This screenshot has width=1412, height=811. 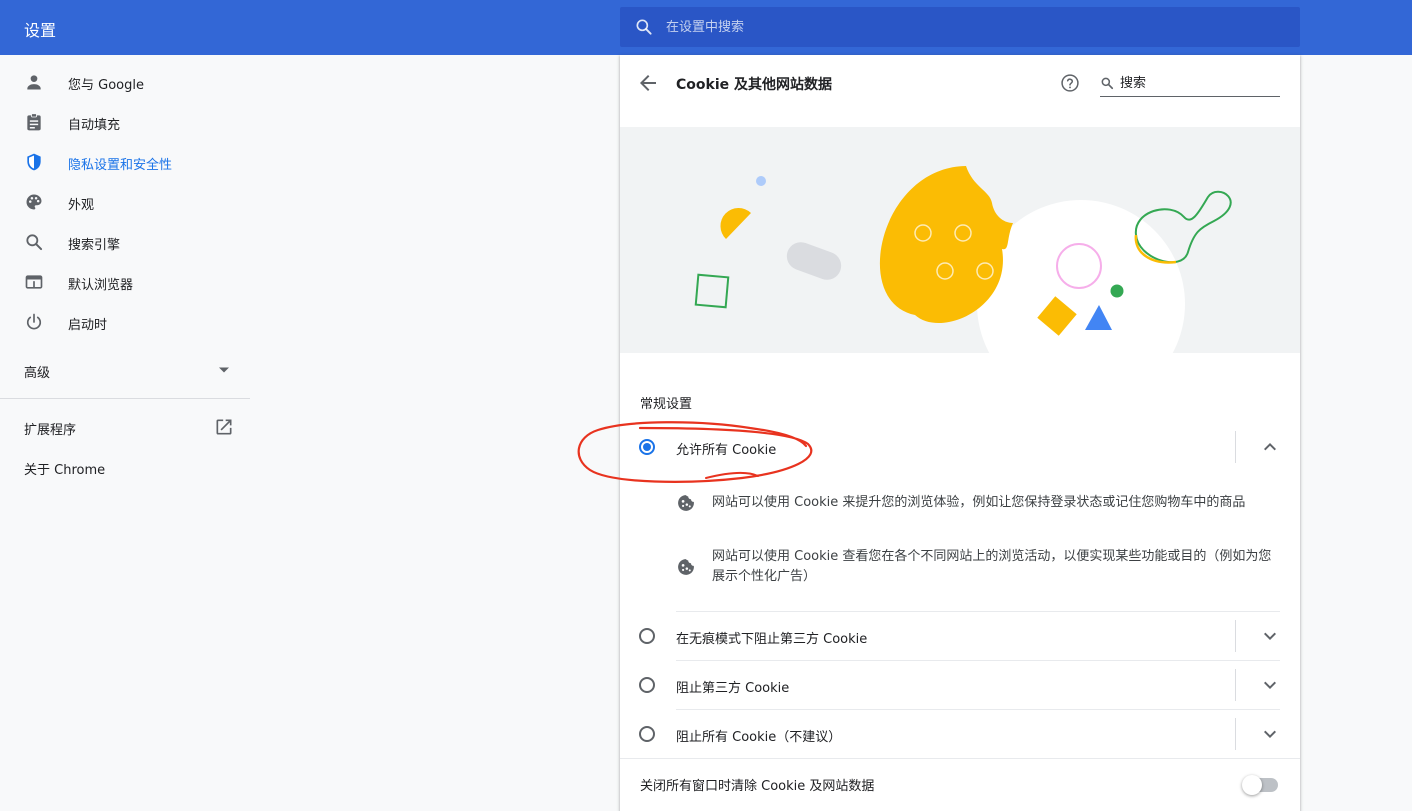 What do you see at coordinates (224, 370) in the screenshot?
I see `caret-down-icon` at bounding box center [224, 370].